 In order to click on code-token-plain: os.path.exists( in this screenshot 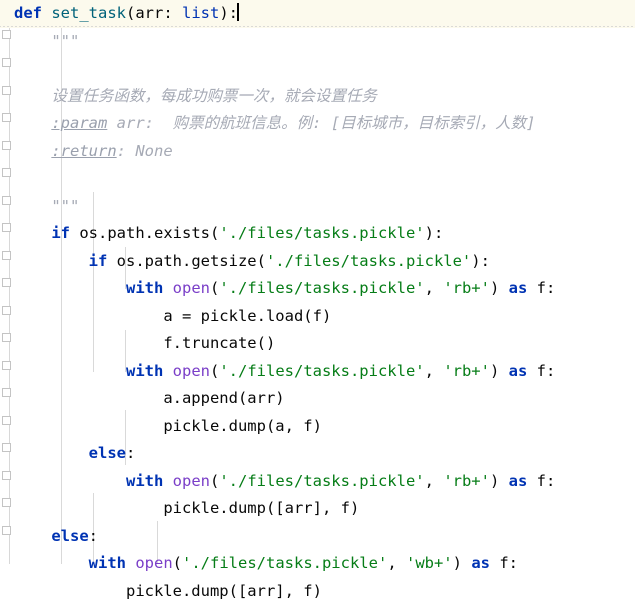, I will do `click(144, 233)`.